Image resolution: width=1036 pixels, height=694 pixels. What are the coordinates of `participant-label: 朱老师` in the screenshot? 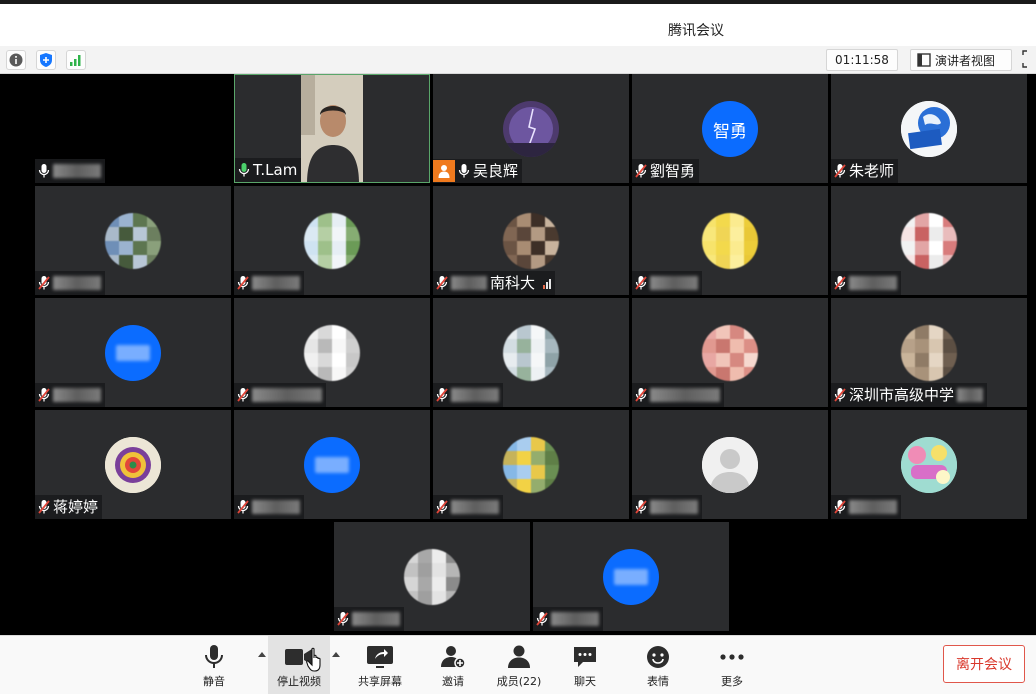 It's located at (865, 171).